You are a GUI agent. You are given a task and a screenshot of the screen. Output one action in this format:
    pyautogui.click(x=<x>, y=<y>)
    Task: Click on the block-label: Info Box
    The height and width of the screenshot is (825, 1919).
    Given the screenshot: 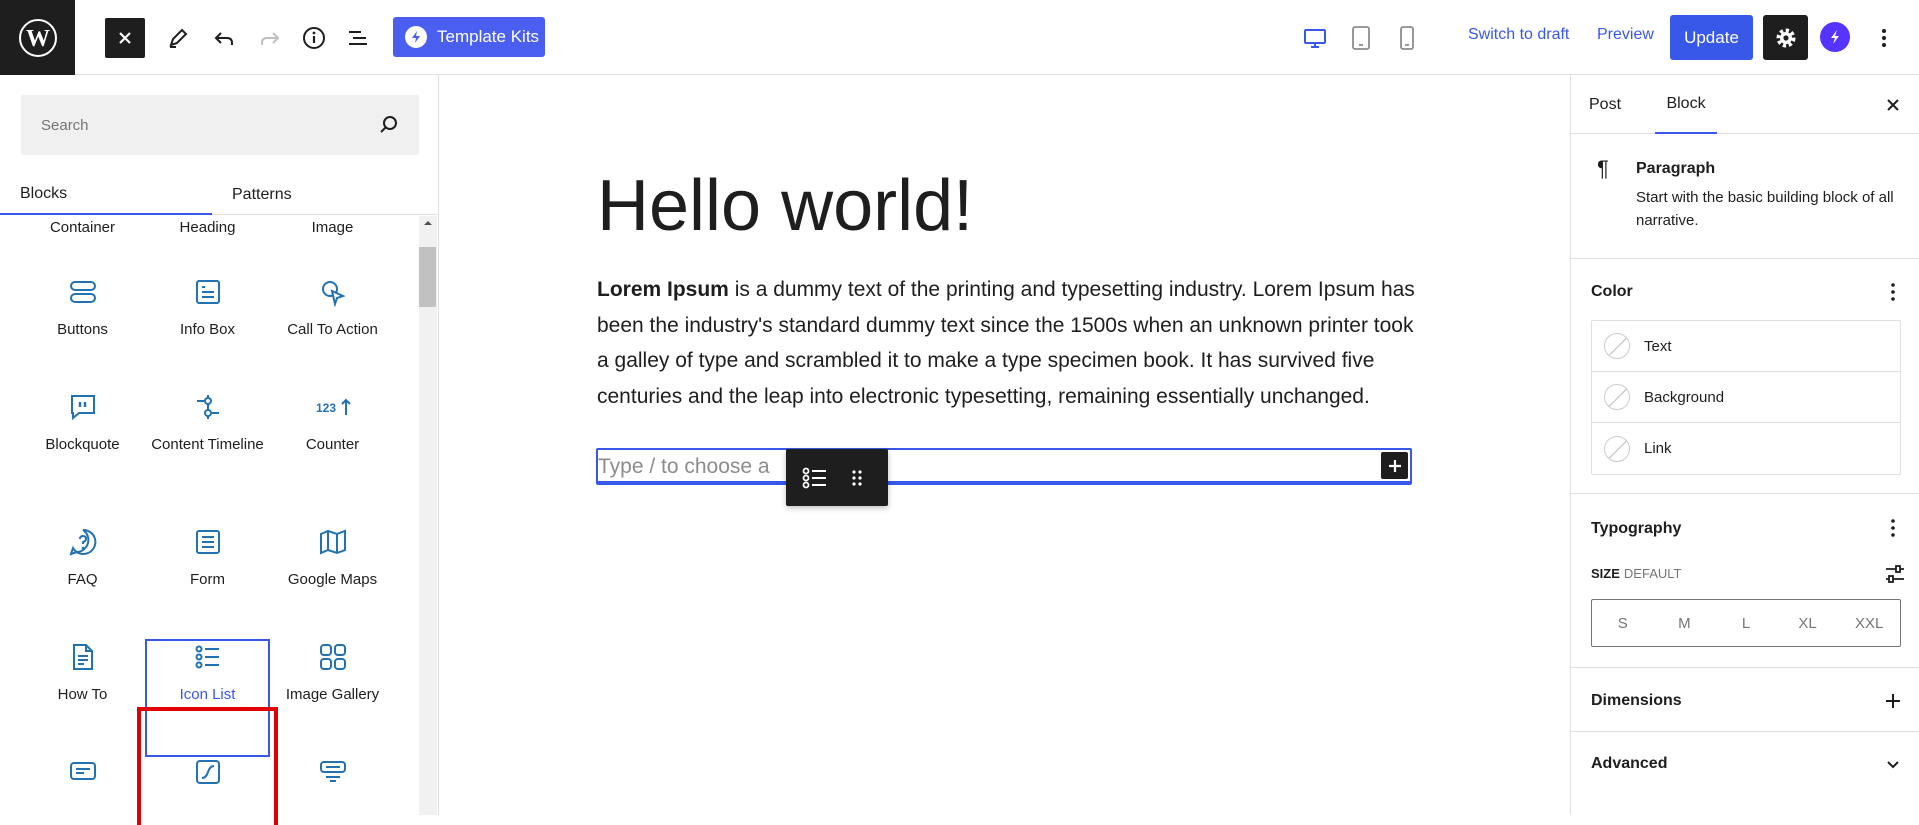 What is the action you would take?
    pyautogui.click(x=207, y=329)
    